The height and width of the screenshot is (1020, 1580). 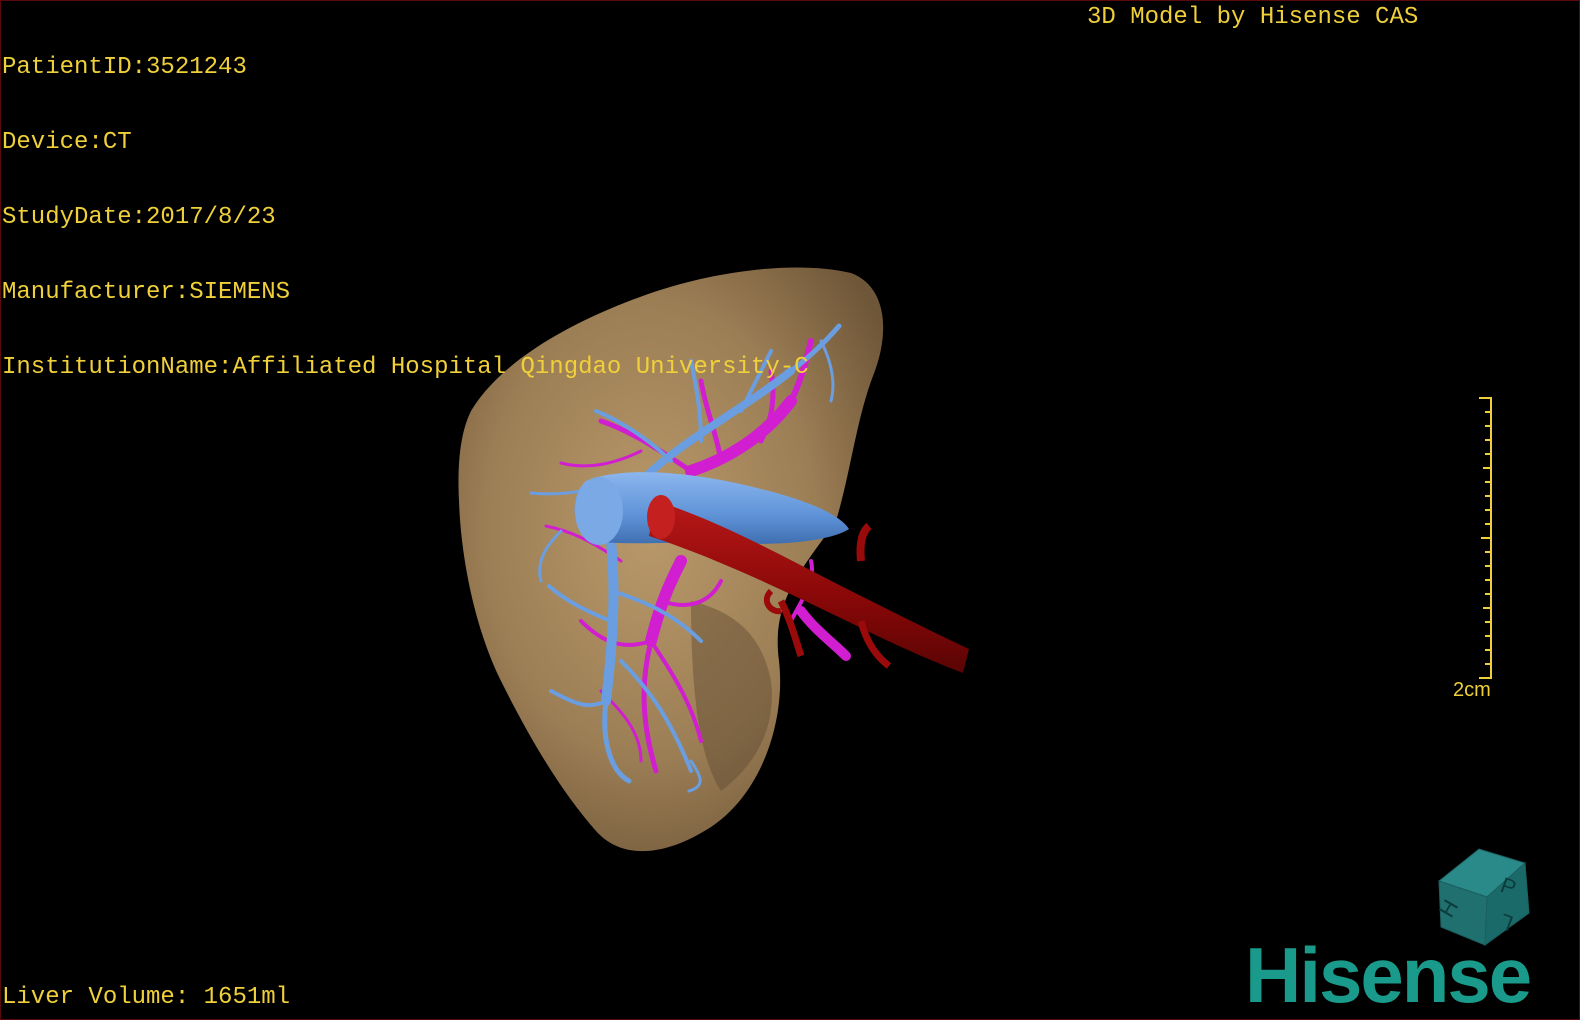 I want to click on manufacturer-label: Manufacturer:SIEMENS, so click(x=146, y=292).